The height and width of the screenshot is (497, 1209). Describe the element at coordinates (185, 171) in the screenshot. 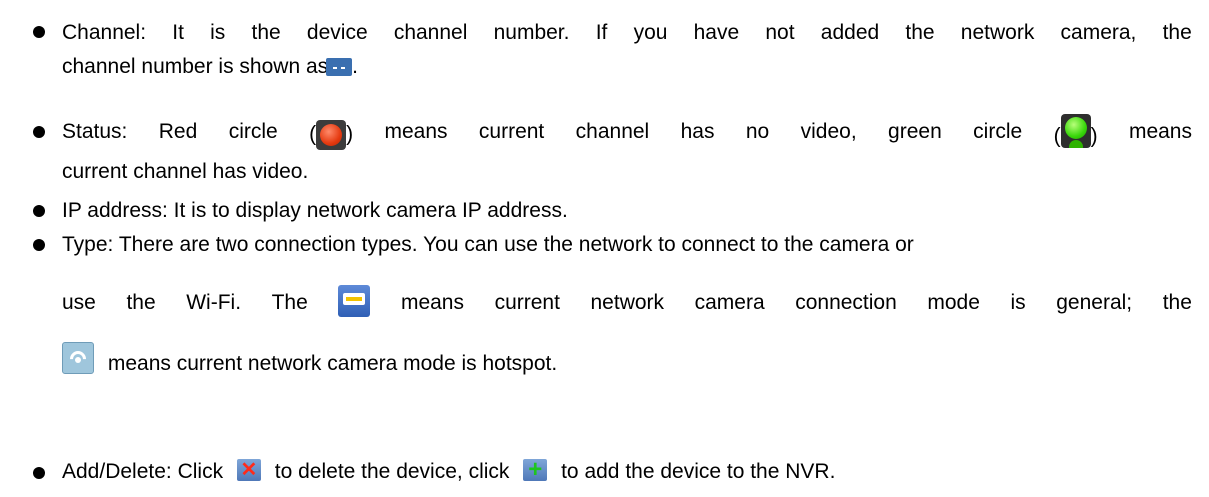

I see `status-line-2: current channel has video.` at that location.